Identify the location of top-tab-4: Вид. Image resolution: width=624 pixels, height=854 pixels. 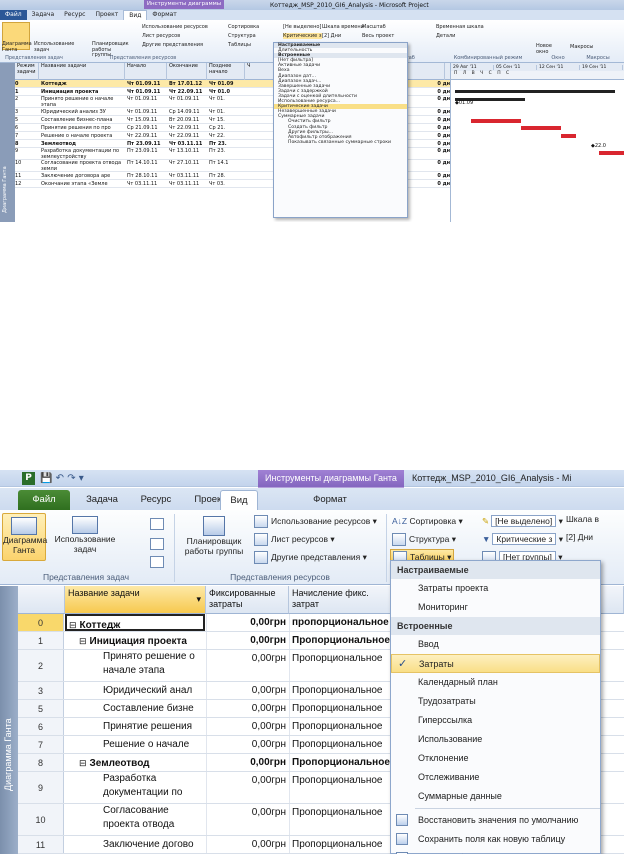
(135, 15).